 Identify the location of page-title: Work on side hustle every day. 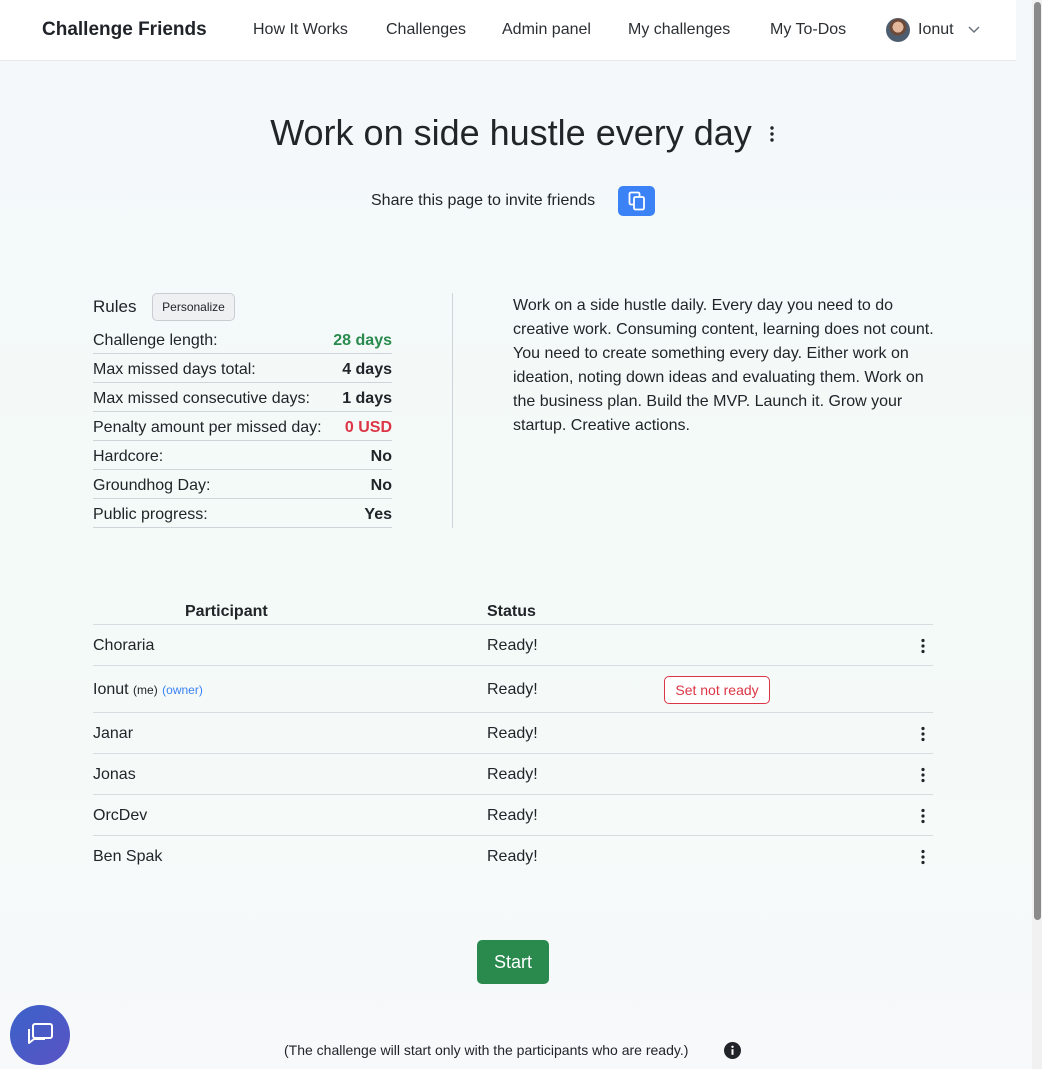
(511, 132).